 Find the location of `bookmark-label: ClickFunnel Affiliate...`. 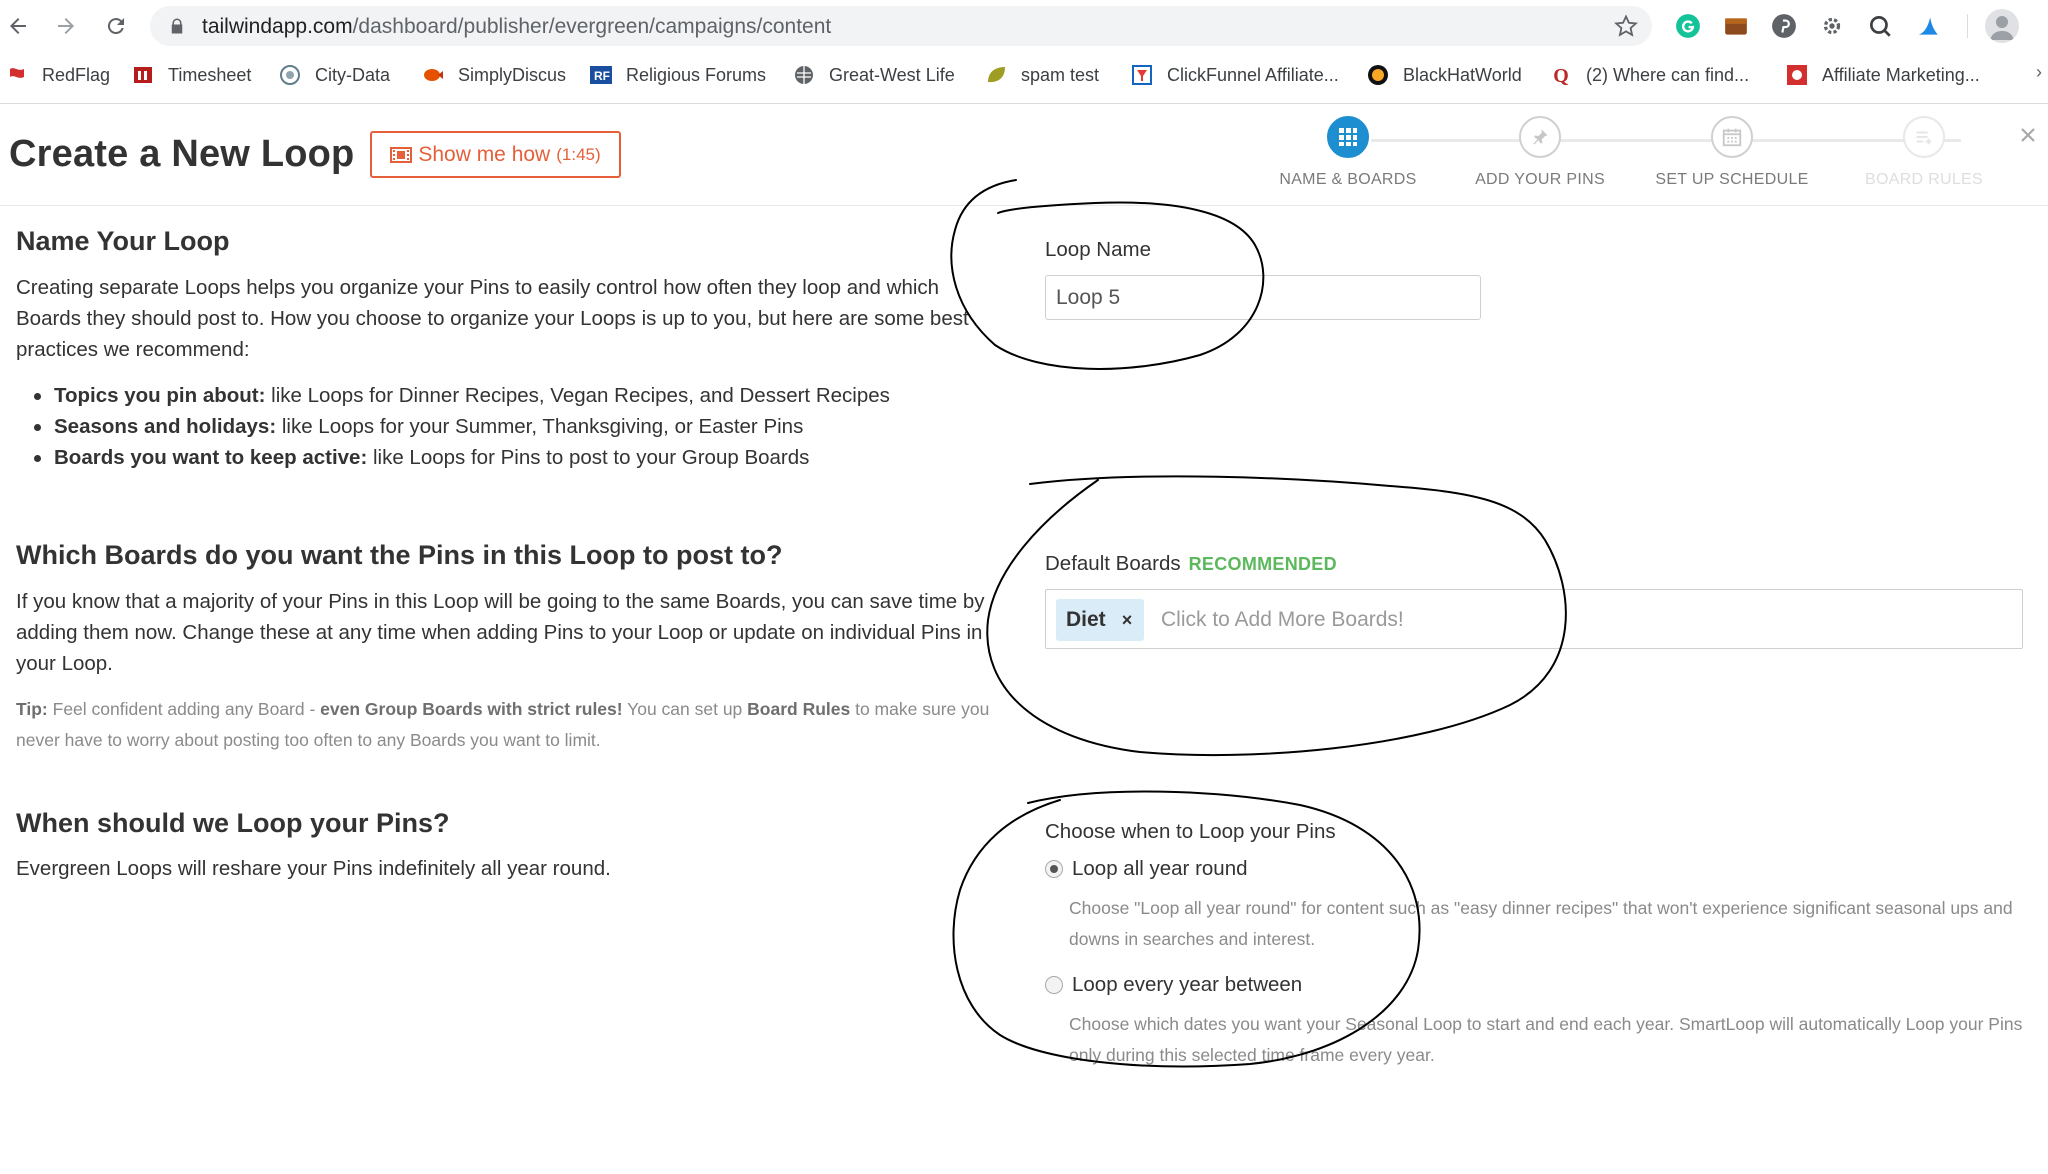

bookmark-label: ClickFunnel Affiliate... is located at coordinates (1253, 74).